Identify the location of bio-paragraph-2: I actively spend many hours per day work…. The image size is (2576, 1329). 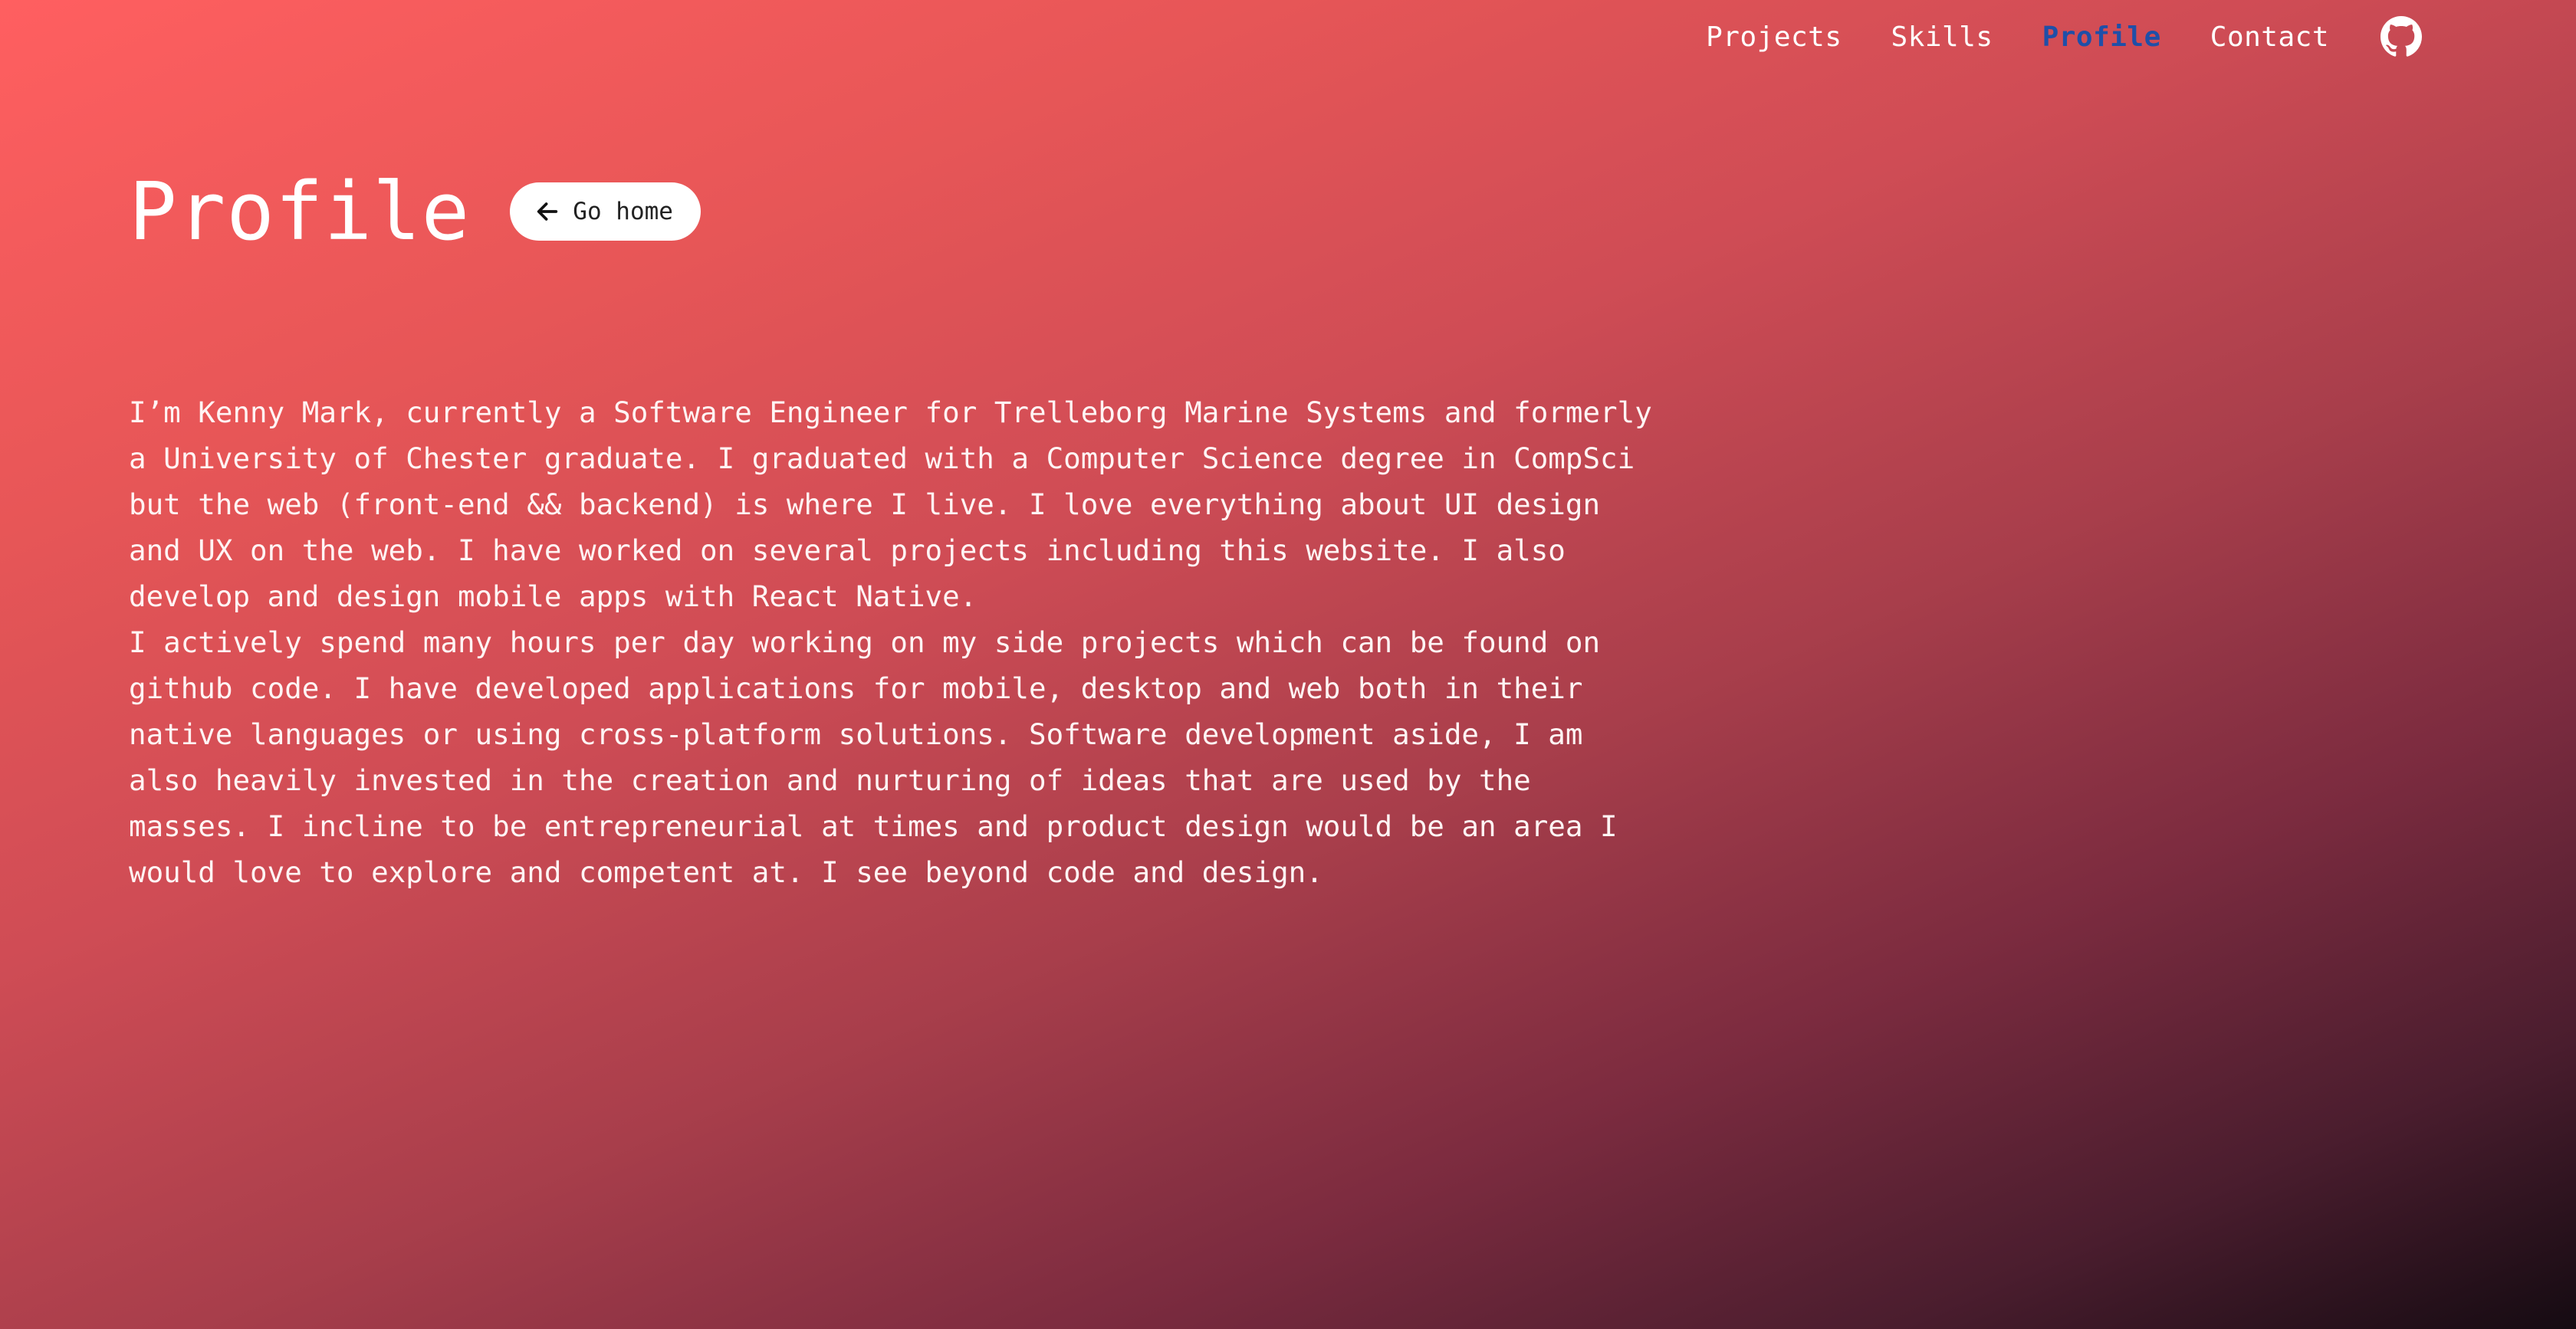
(873, 757).